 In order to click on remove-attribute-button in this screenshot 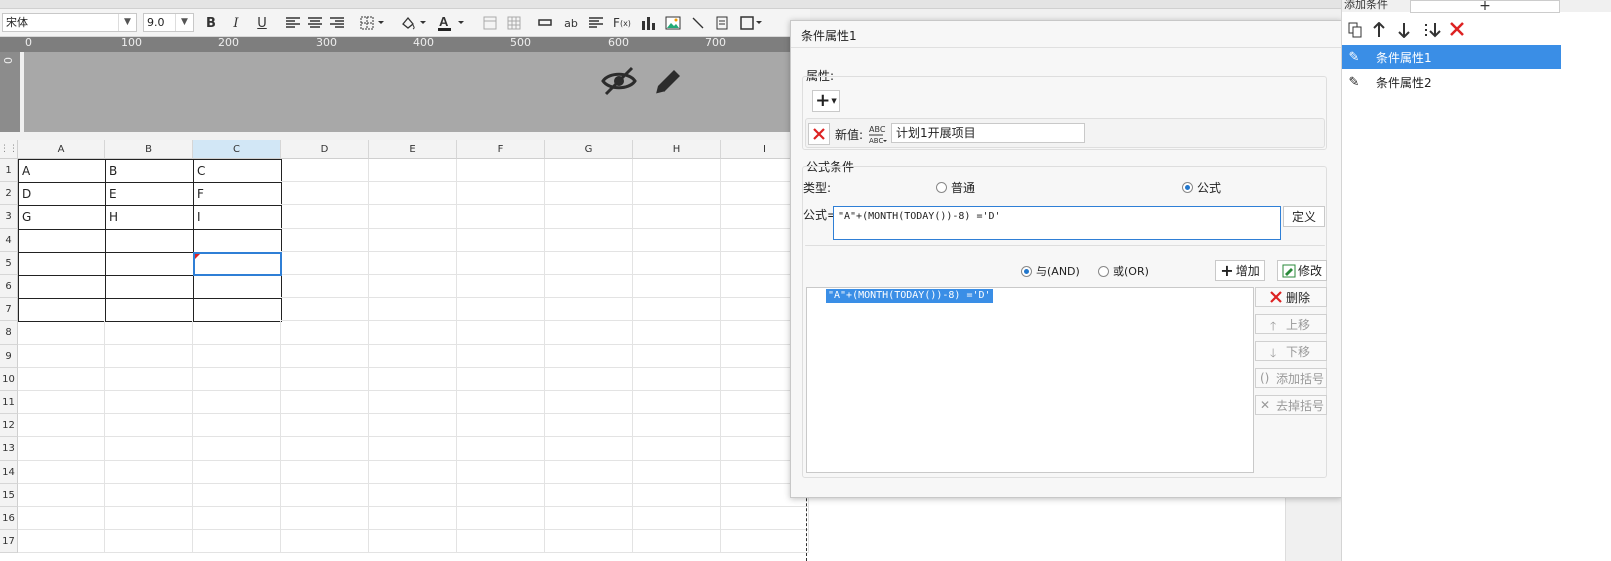, I will do `click(819, 134)`.